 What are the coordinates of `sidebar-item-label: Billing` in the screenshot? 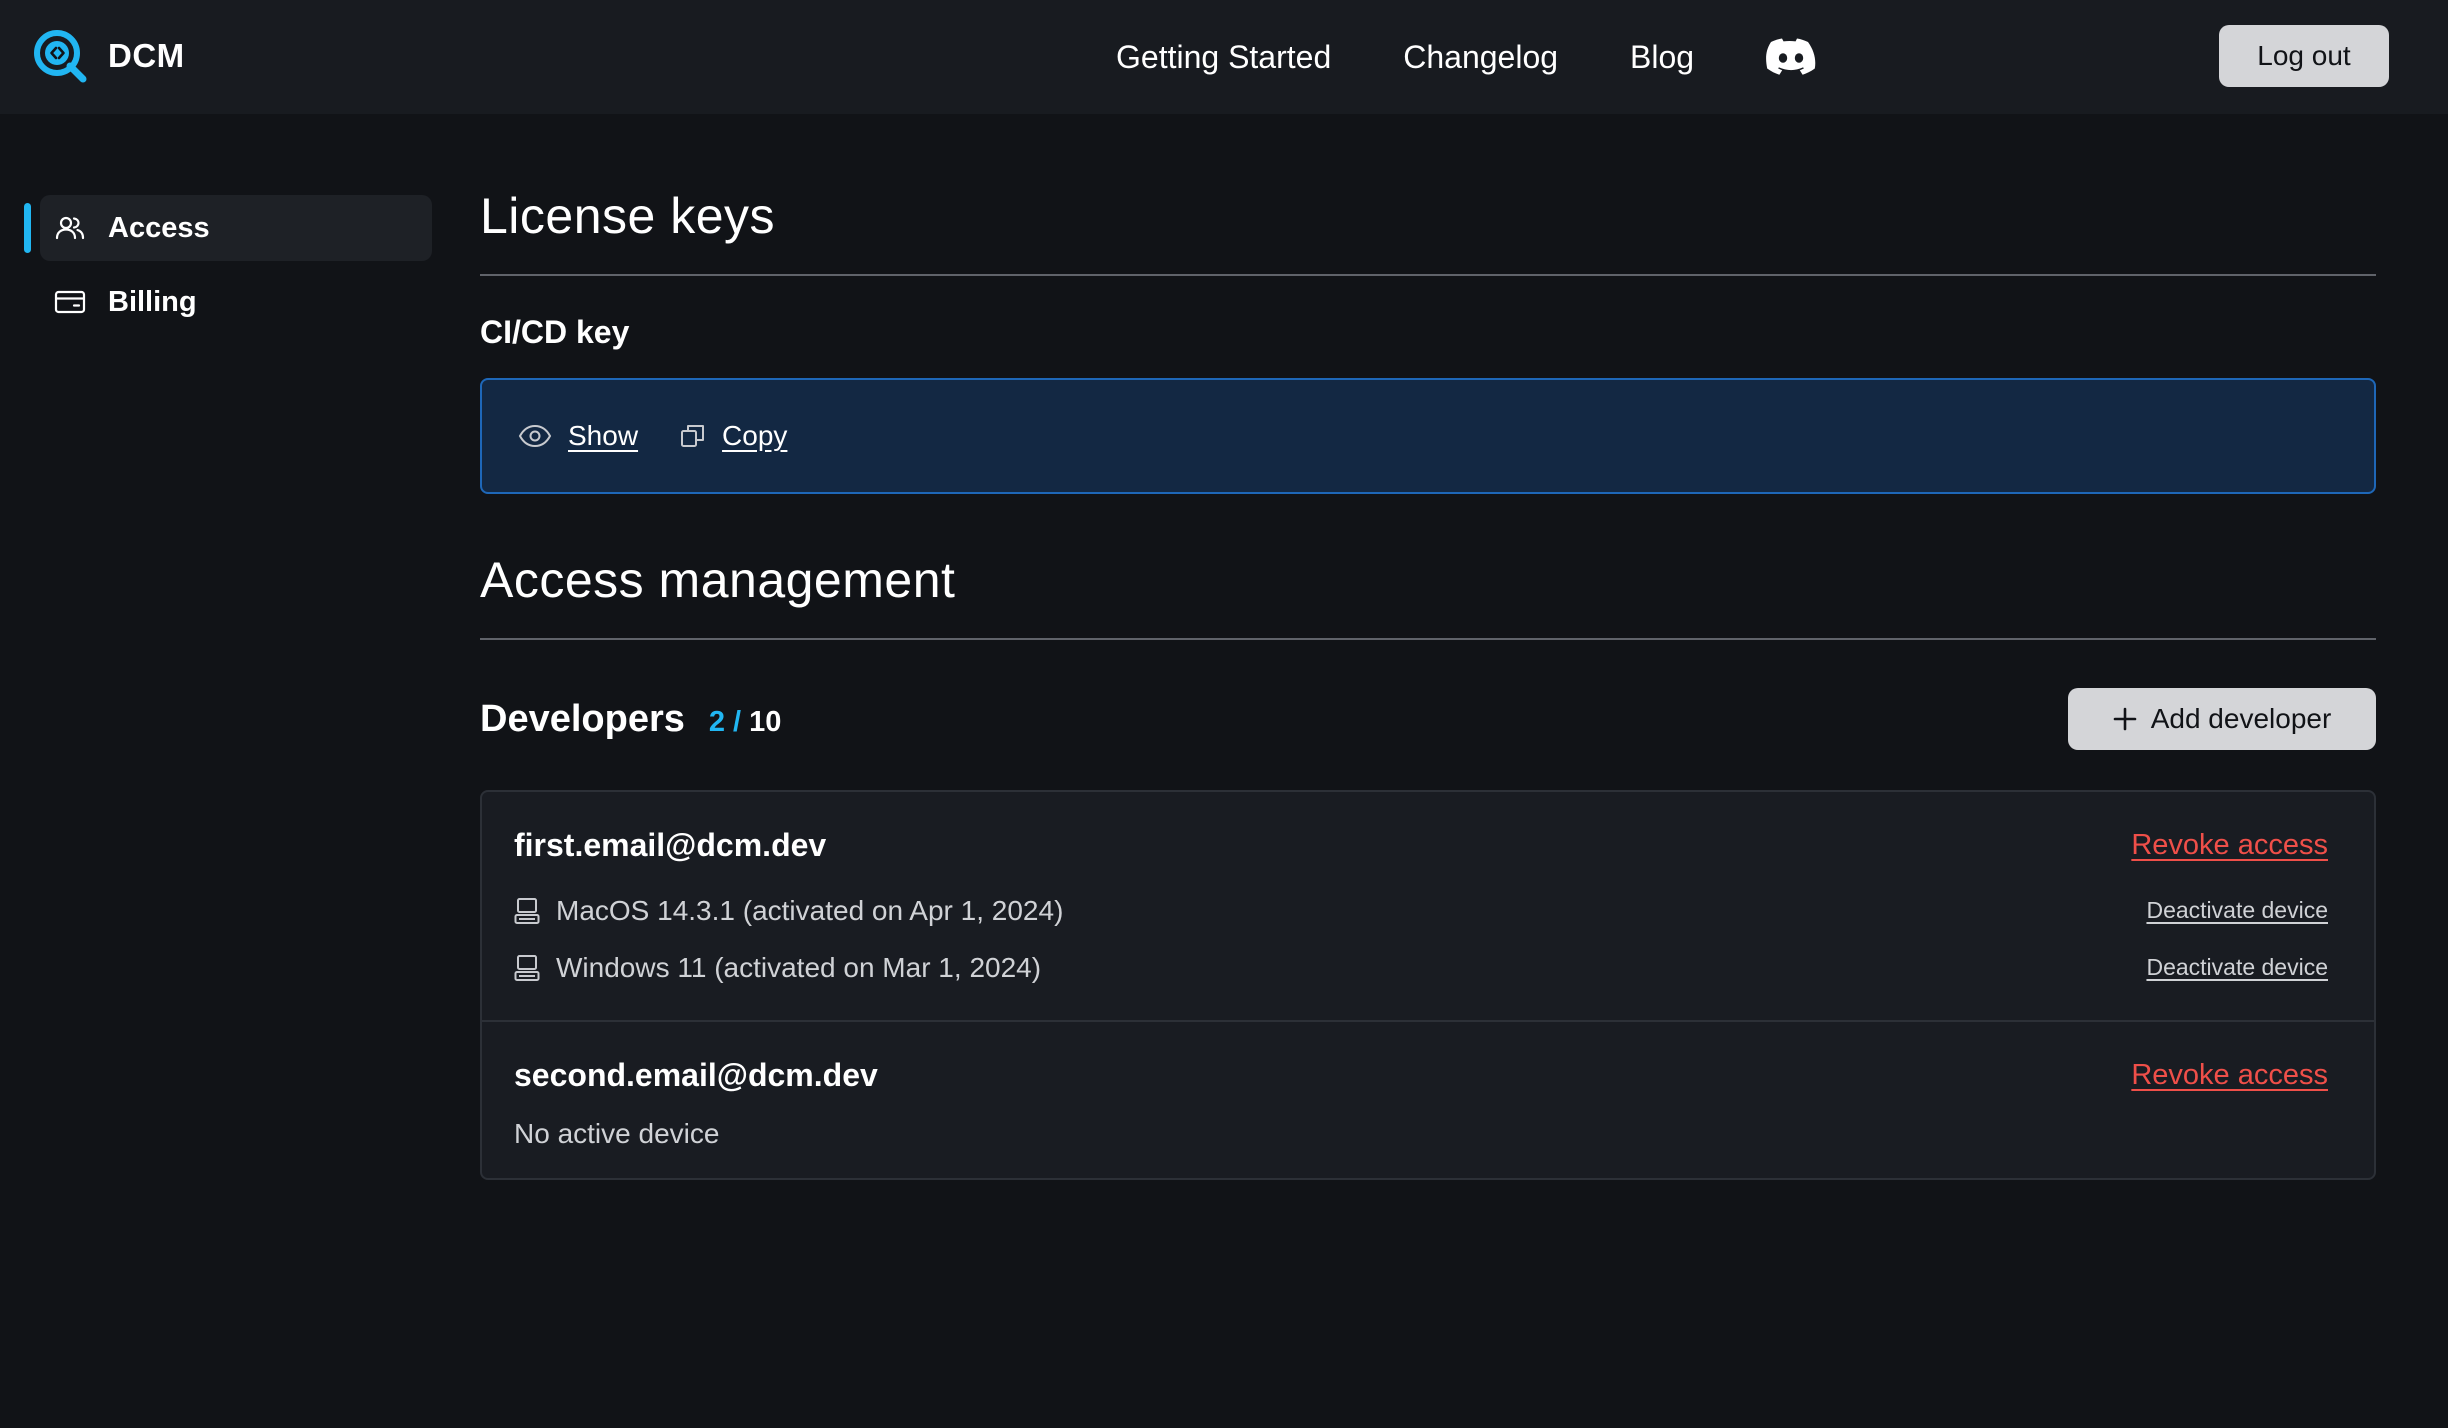 It's located at (152, 301).